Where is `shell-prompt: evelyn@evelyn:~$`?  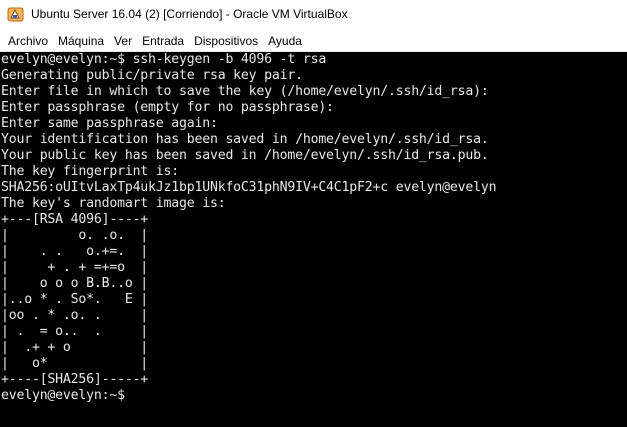 shell-prompt: evelyn@evelyn:~$ is located at coordinates (63, 396).